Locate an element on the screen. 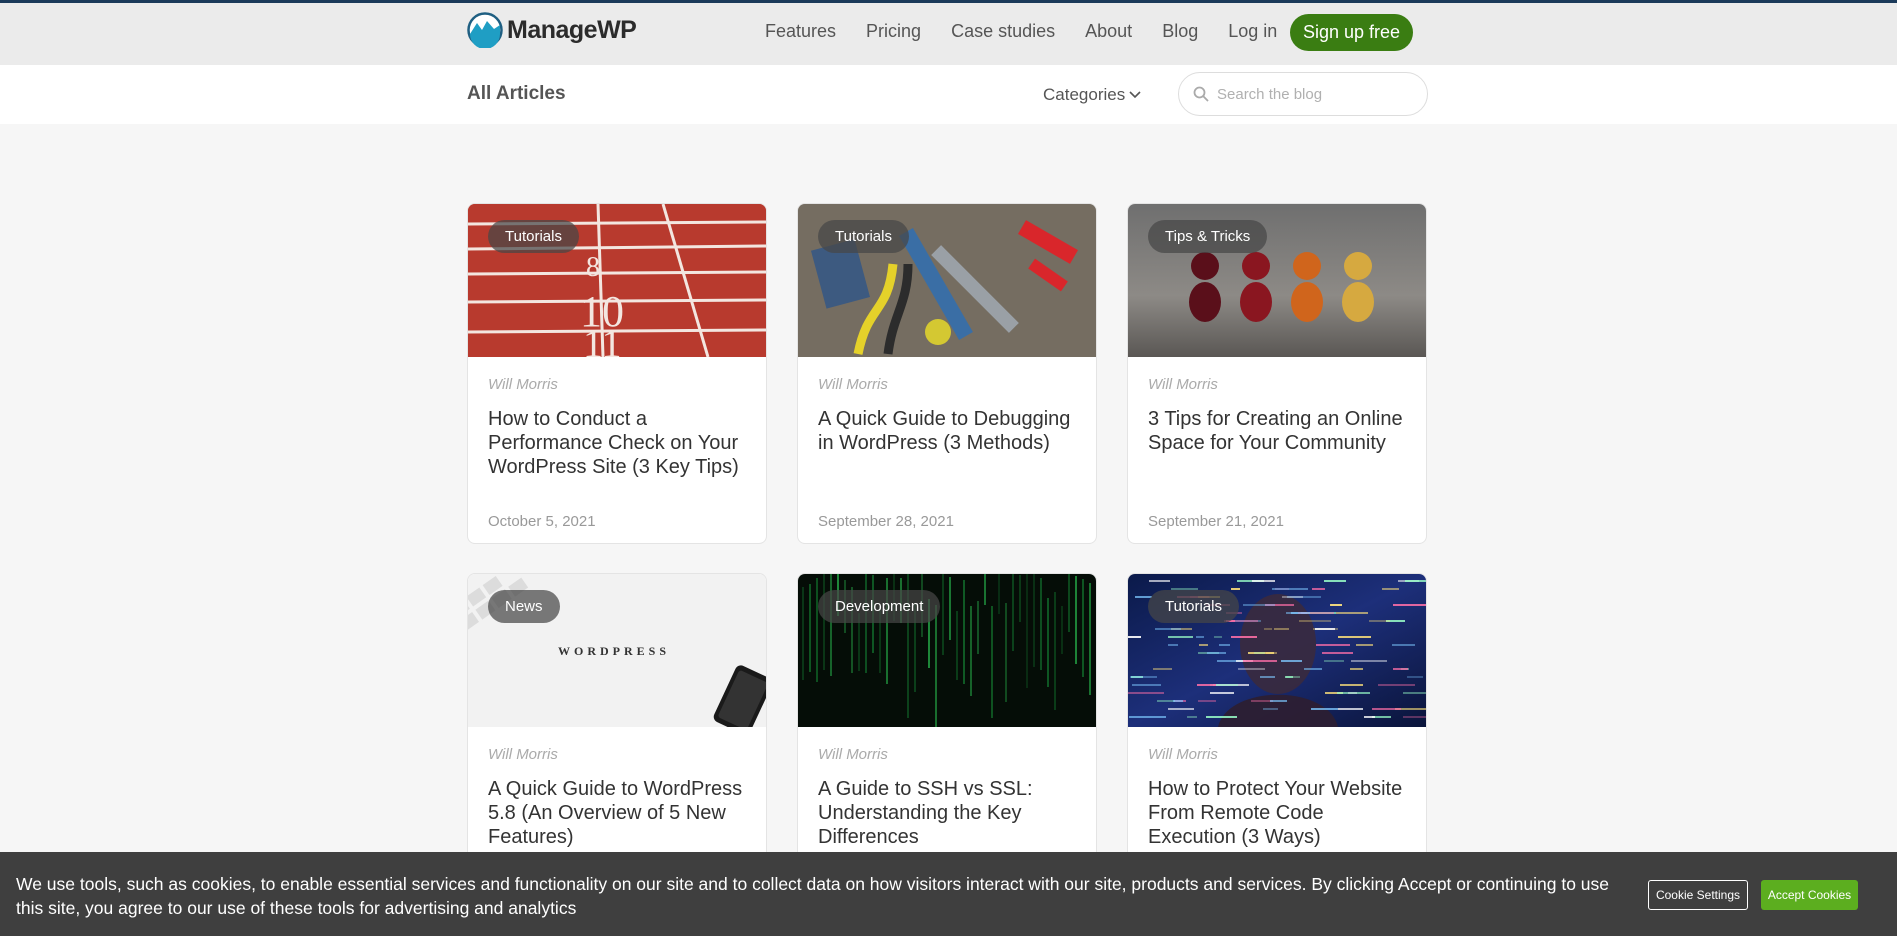  categories-dropdown: Categories is located at coordinates (1092, 95).